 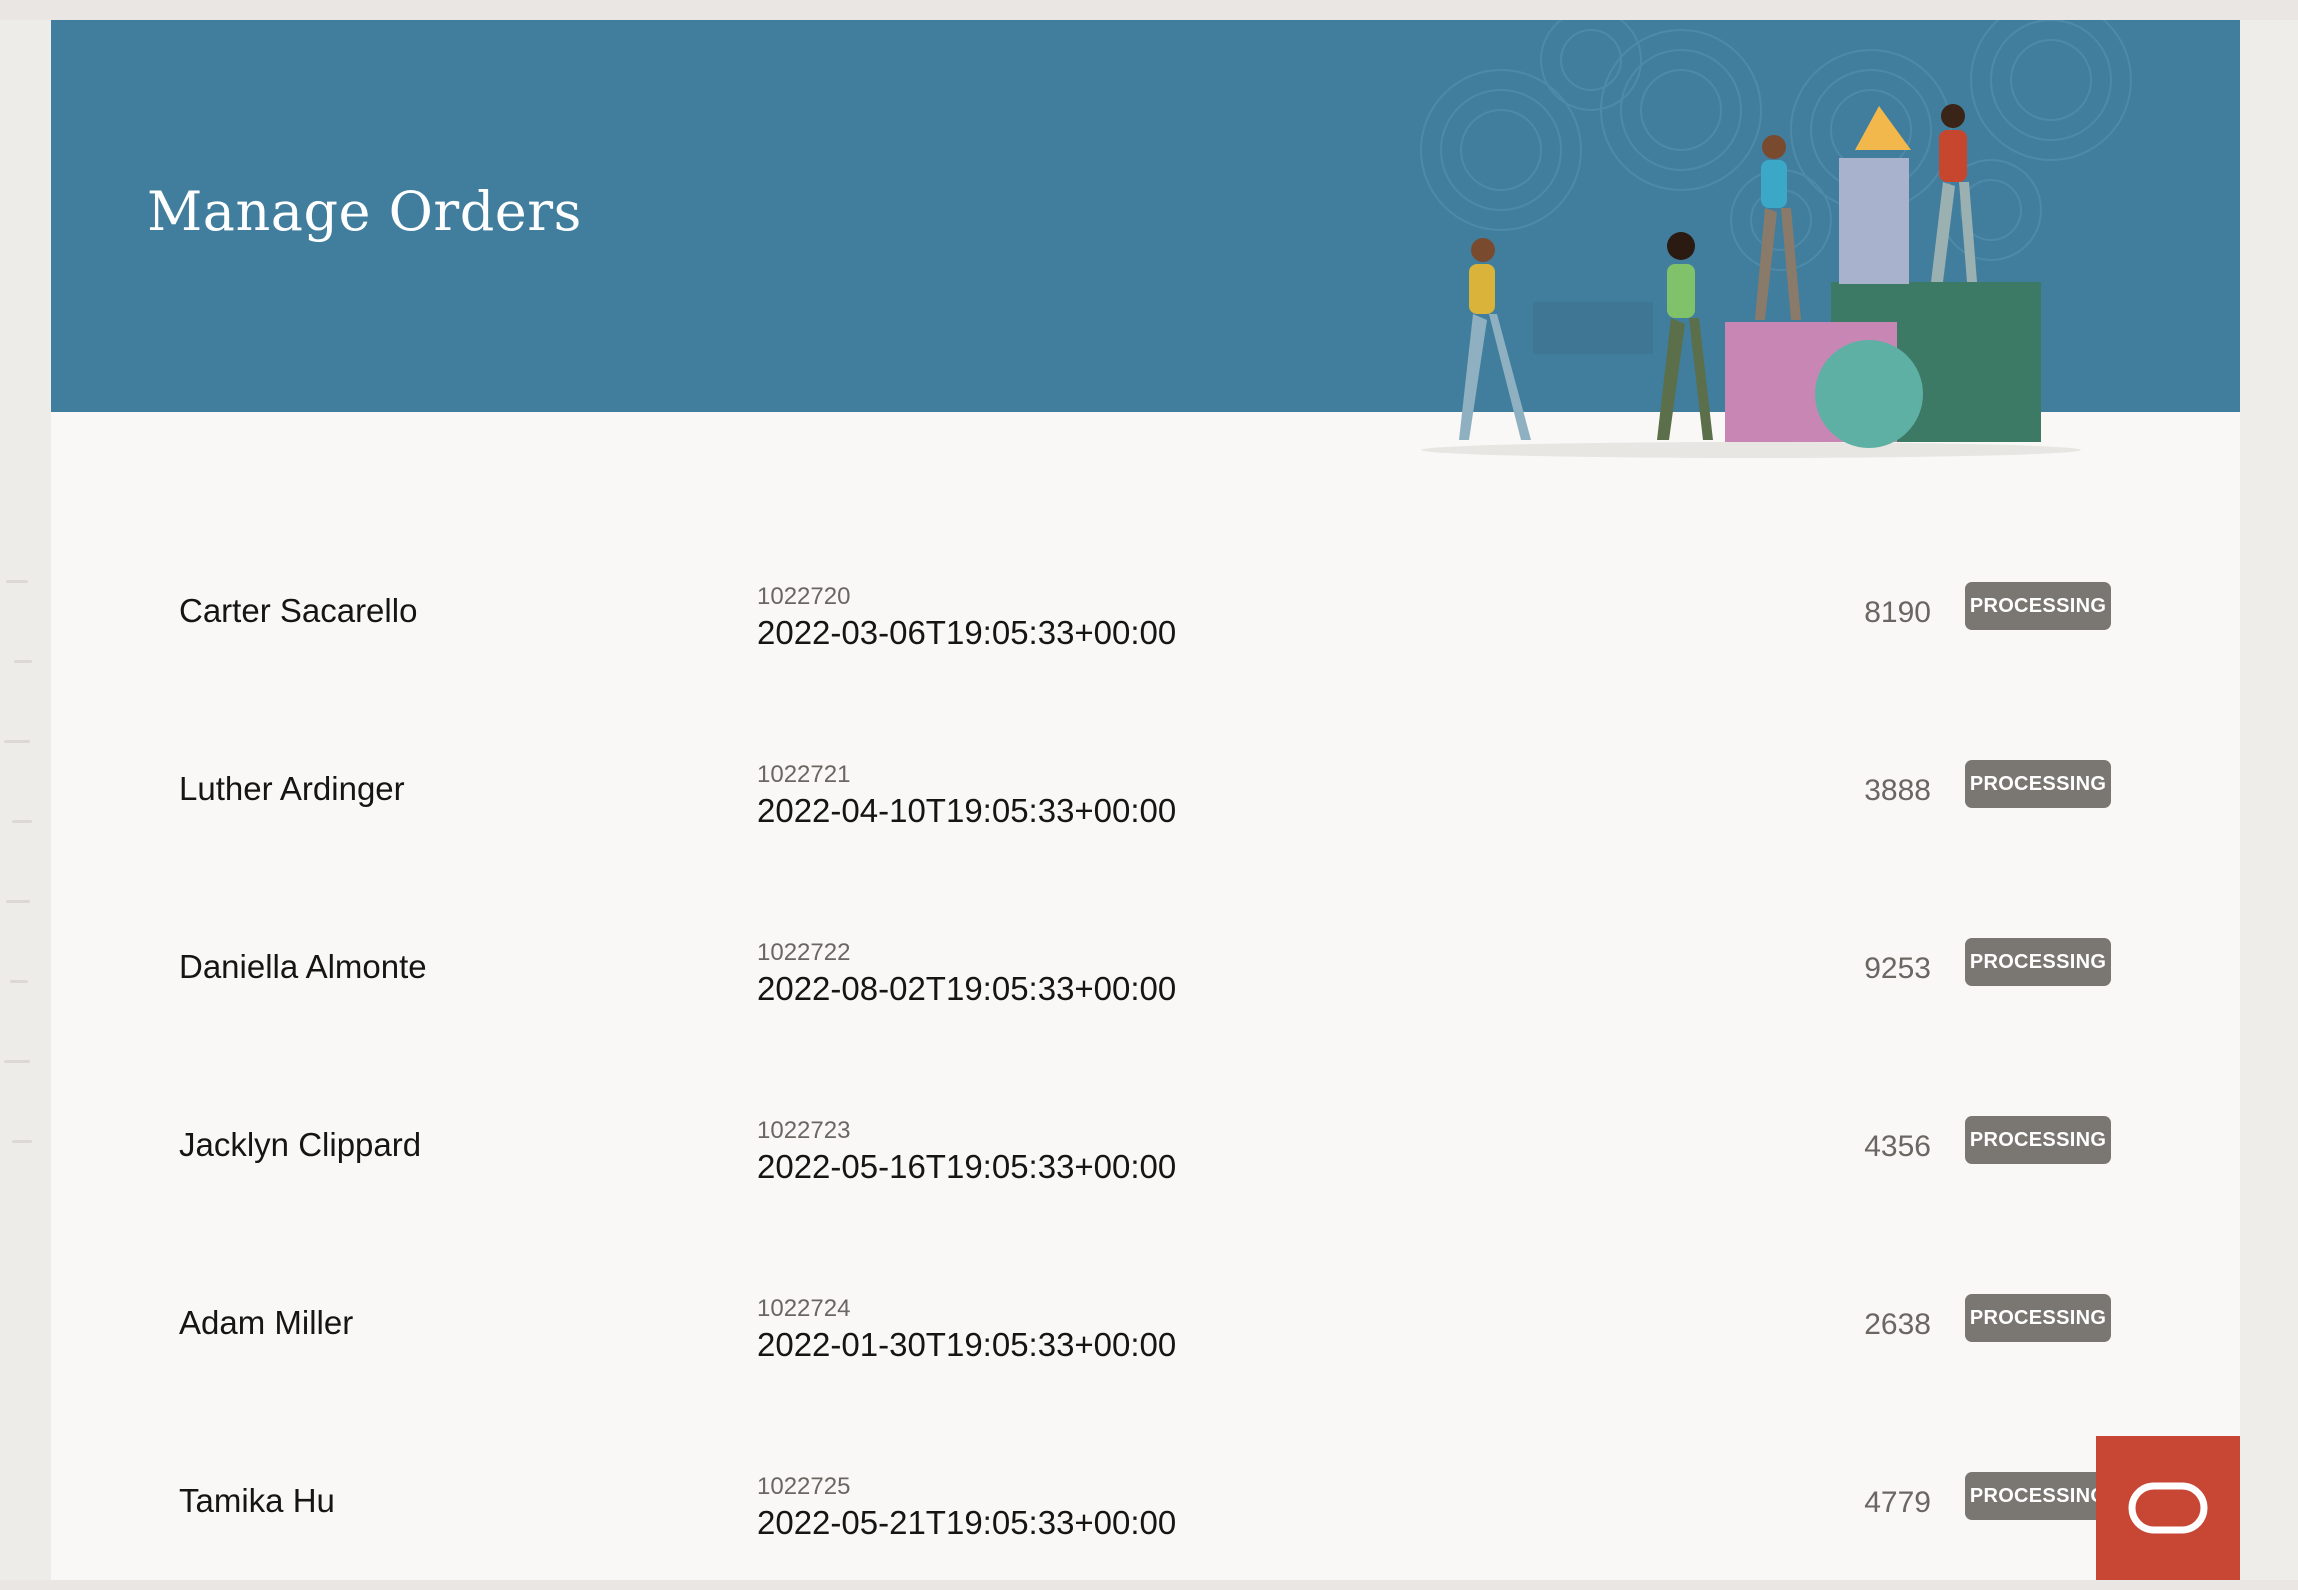 I want to click on order-id: 1022720, so click(x=804, y=596).